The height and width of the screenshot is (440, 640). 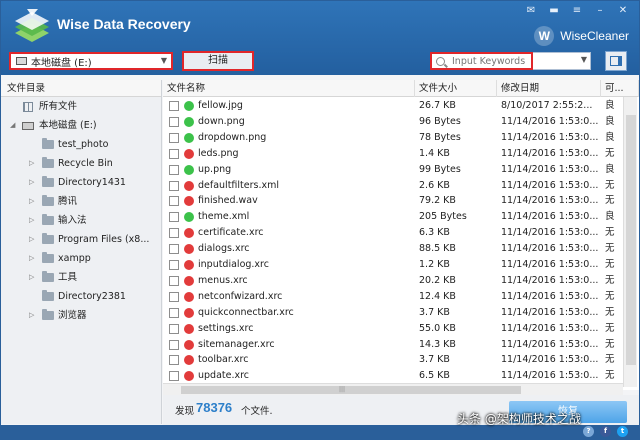 I want to click on skin-icon: ▬, so click(x=554, y=10).